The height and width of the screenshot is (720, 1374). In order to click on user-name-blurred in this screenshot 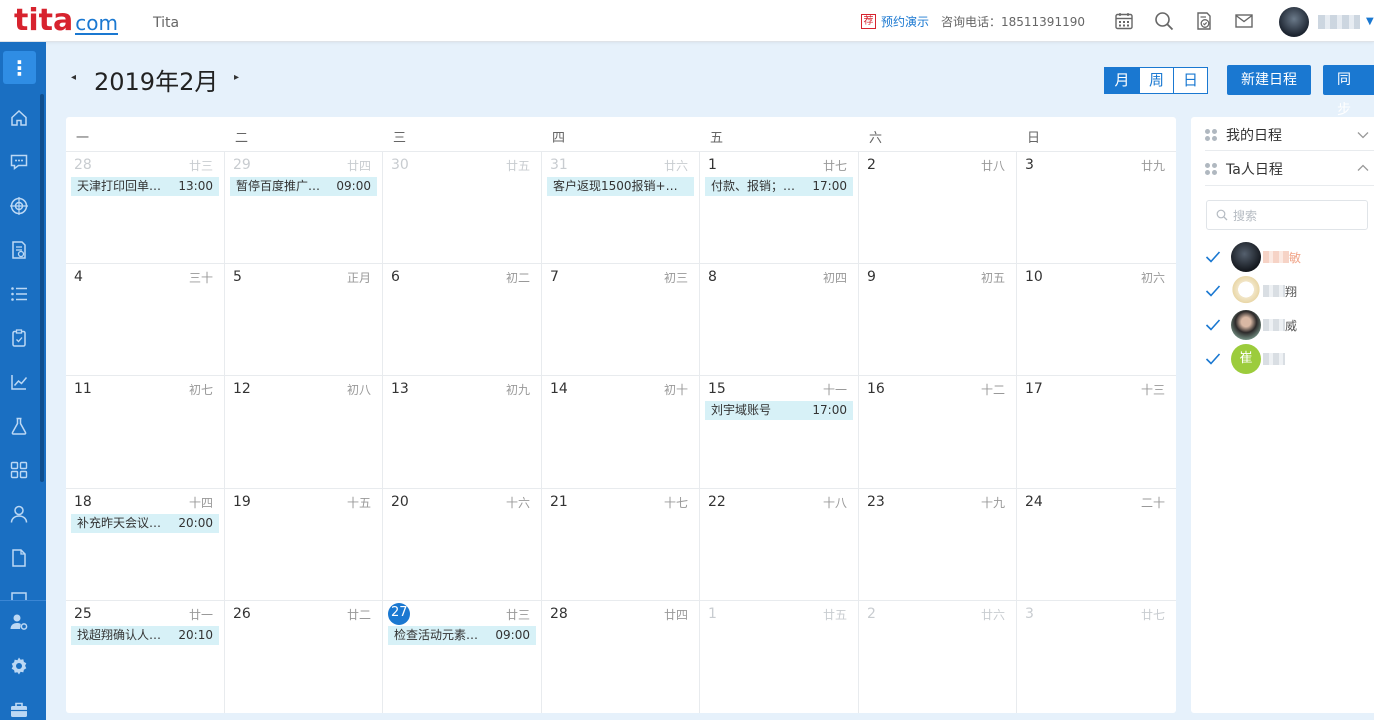, I will do `click(1339, 22)`.